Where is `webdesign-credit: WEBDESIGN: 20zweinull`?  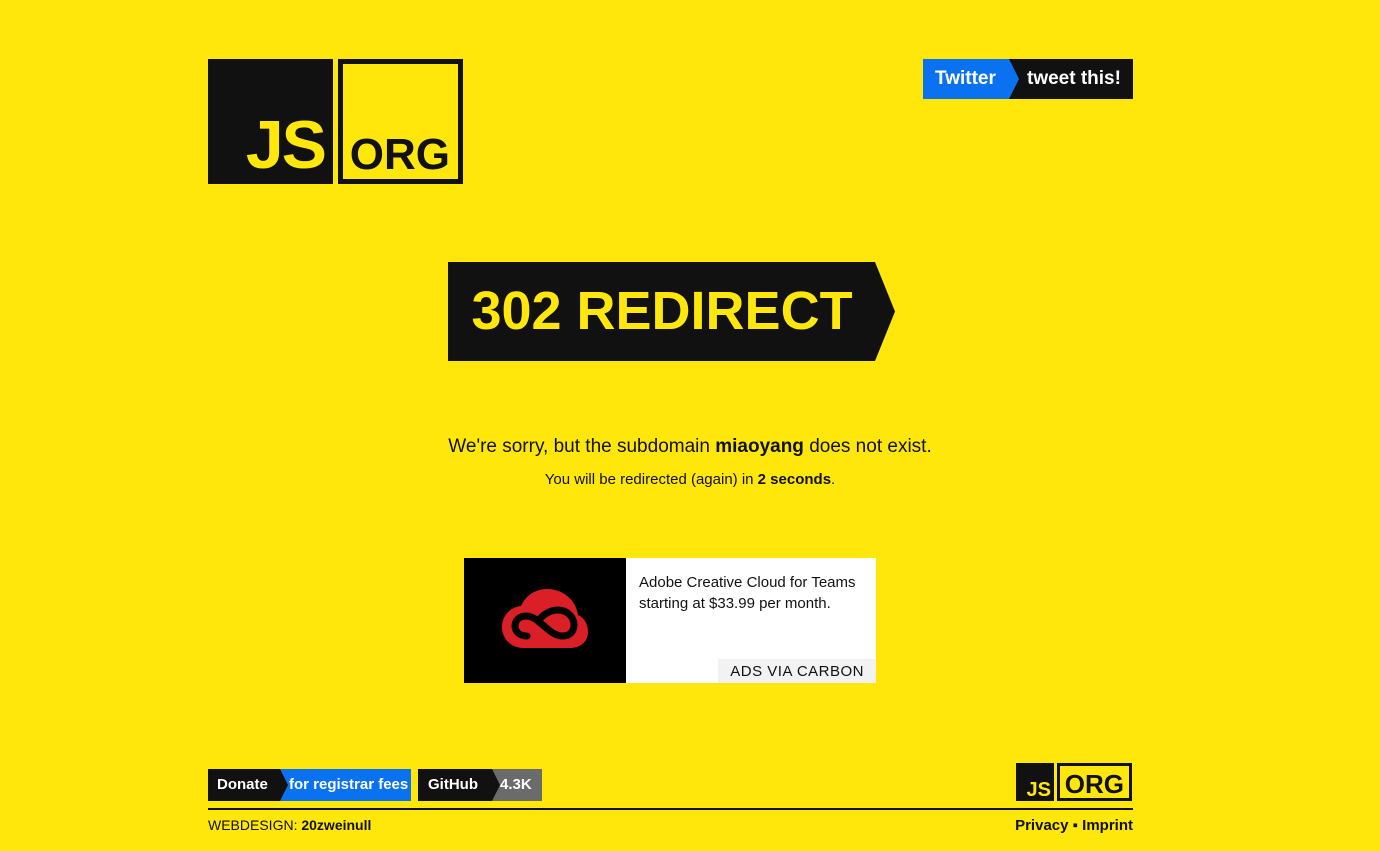 webdesign-credit: WEBDESIGN: 20zweinull is located at coordinates (289, 825).